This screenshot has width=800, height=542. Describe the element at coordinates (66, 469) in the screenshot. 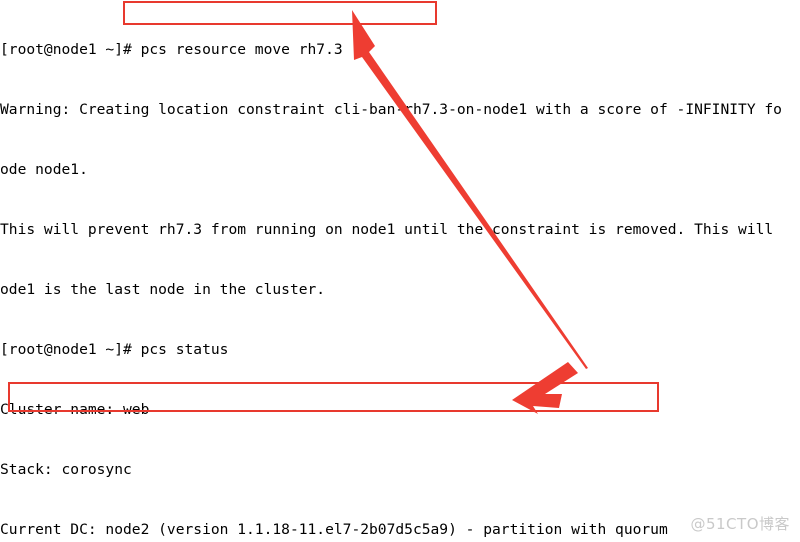

I see `terminal-line-stack: Stack: corosync` at that location.